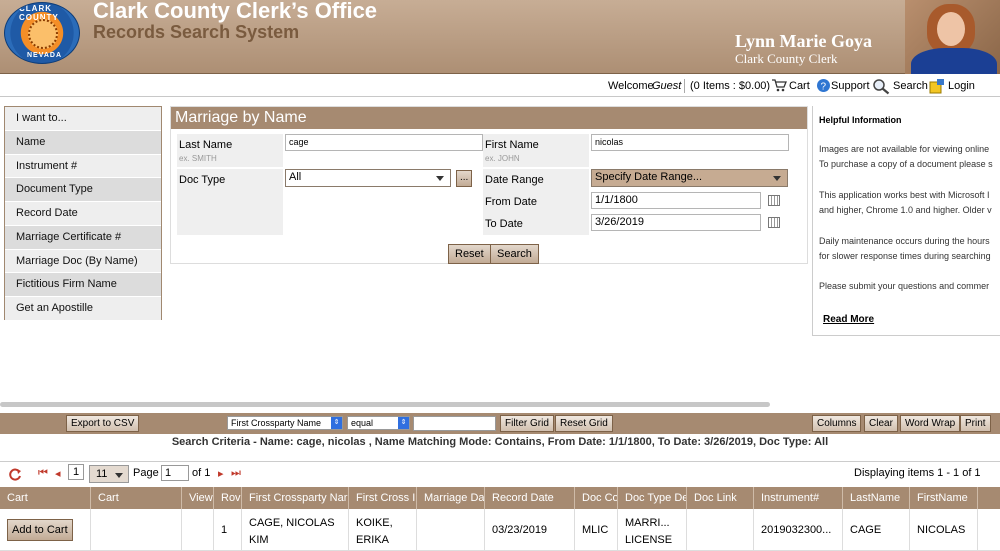  What do you see at coordinates (454, 423) in the screenshot?
I see `filter-value-input` at bounding box center [454, 423].